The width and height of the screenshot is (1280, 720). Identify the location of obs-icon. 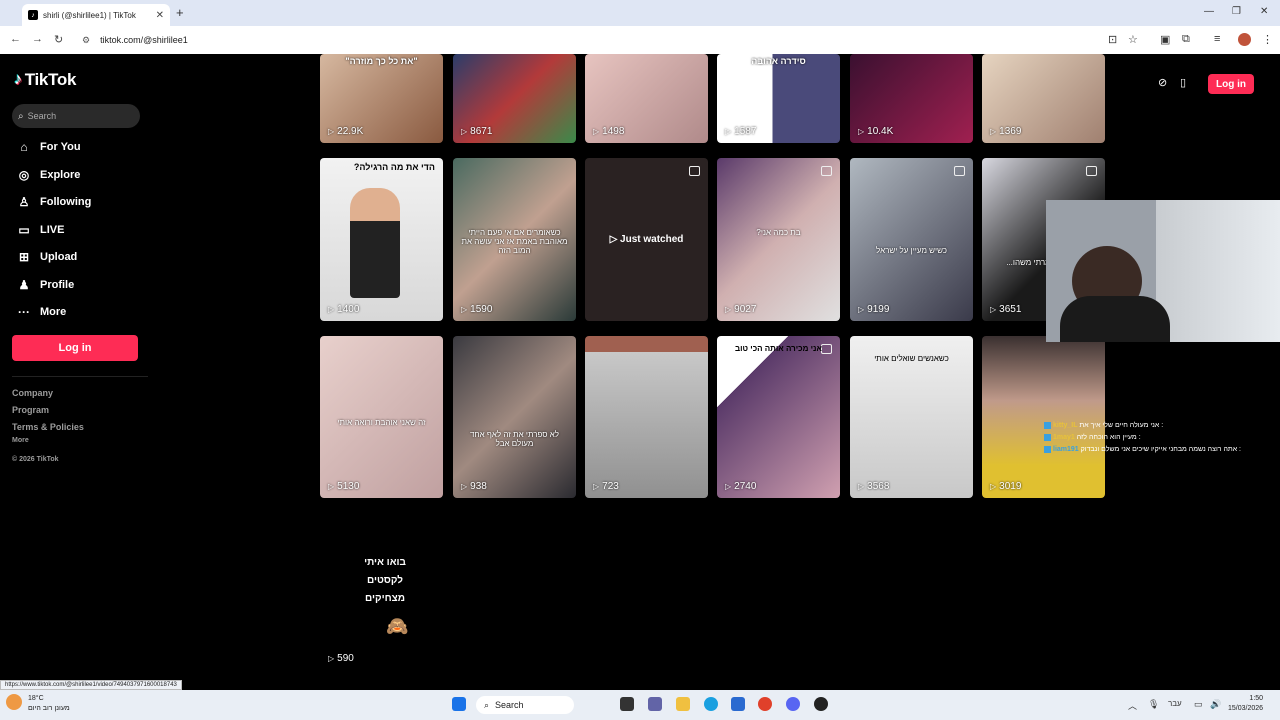
(821, 704).